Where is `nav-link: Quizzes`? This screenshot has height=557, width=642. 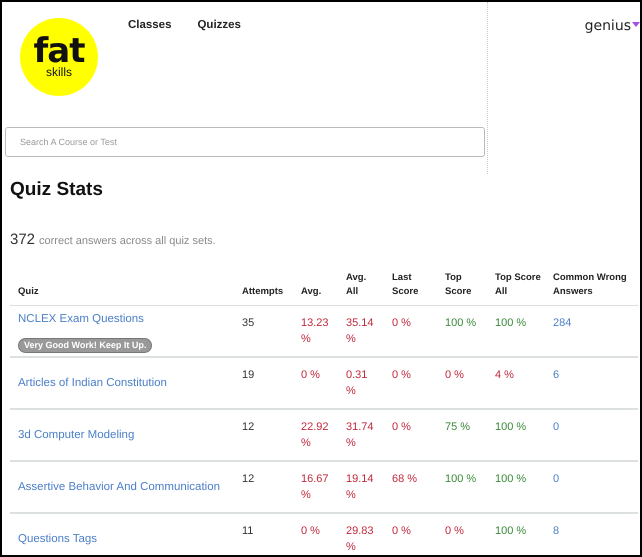 nav-link: Quizzes is located at coordinates (219, 25).